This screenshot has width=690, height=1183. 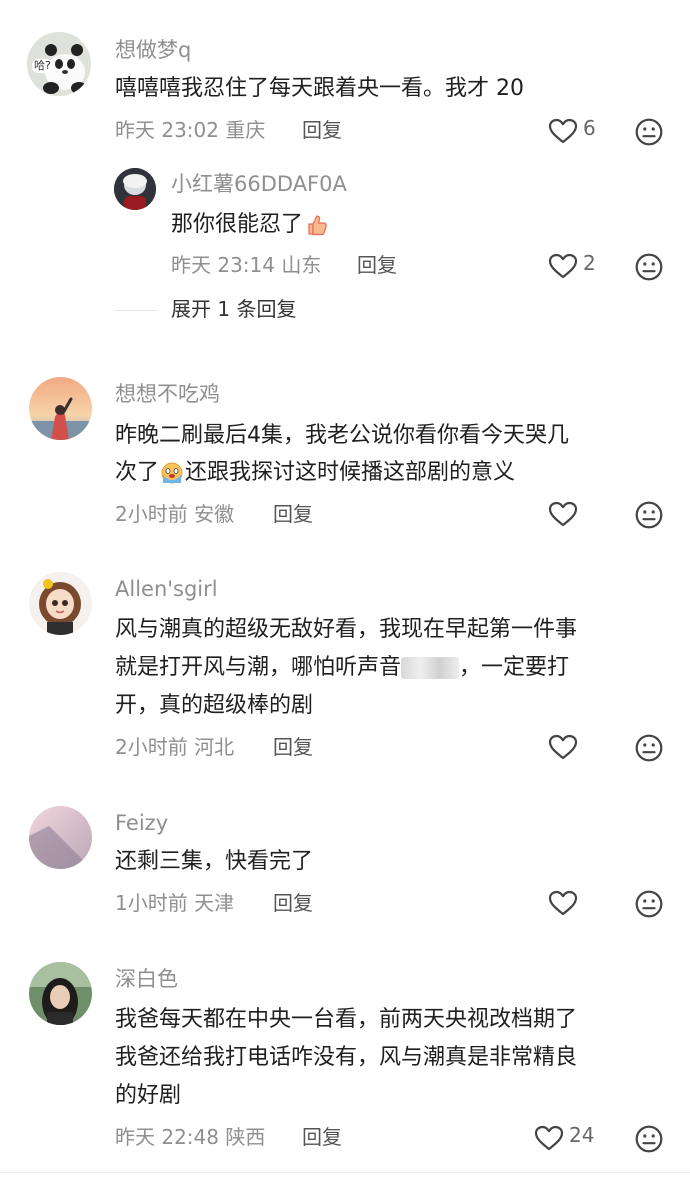 I want to click on time-label: 1小时前, so click(x=151, y=903).